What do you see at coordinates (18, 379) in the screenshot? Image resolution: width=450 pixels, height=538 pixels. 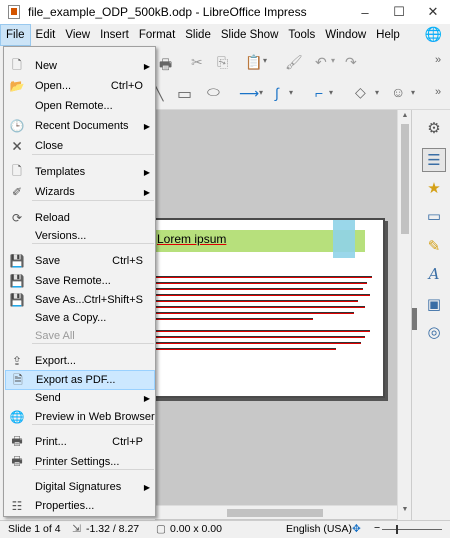 I see `pdf-icon: 🗎` at bounding box center [18, 379].